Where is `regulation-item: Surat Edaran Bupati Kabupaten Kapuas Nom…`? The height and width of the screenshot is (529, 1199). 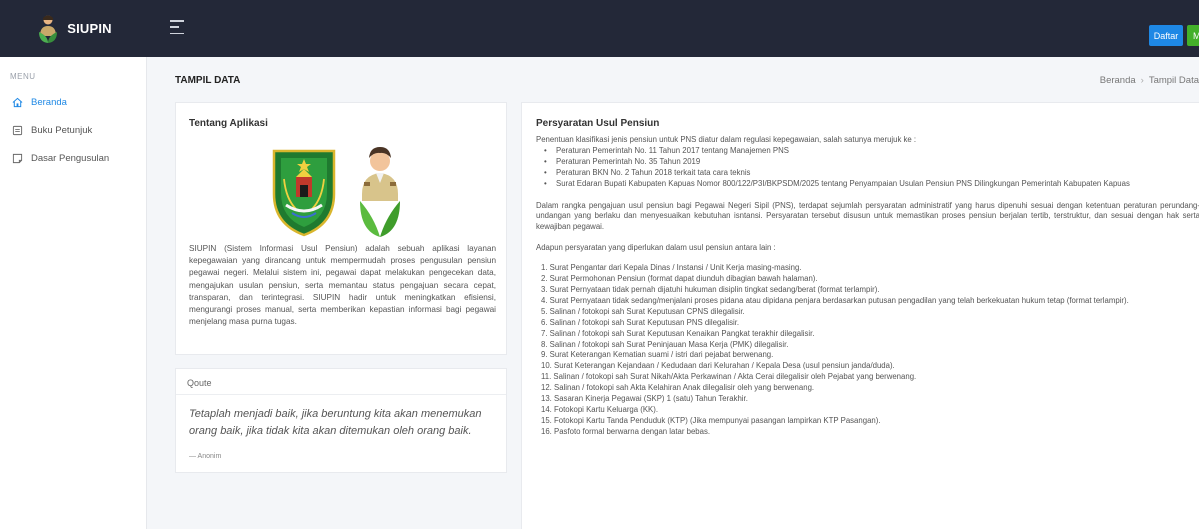 regulation-item: Surat Edaran Bupati Kabupaten Kapuas Nom… is located at coordinates (870, 184).